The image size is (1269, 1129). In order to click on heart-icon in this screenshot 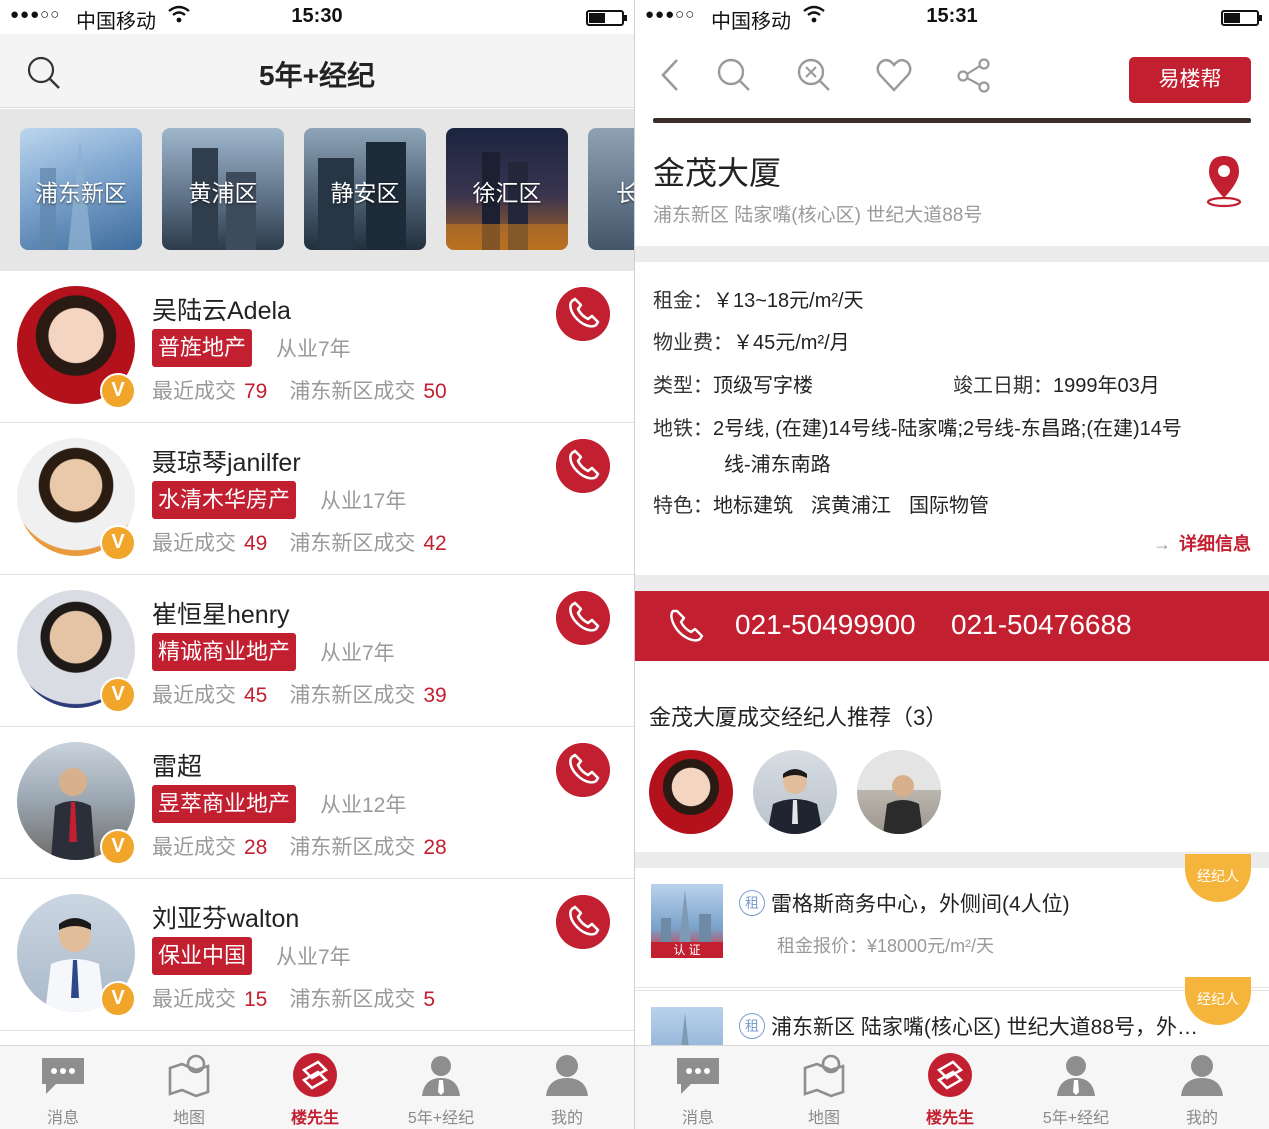, I will do `click(894, 75)`.